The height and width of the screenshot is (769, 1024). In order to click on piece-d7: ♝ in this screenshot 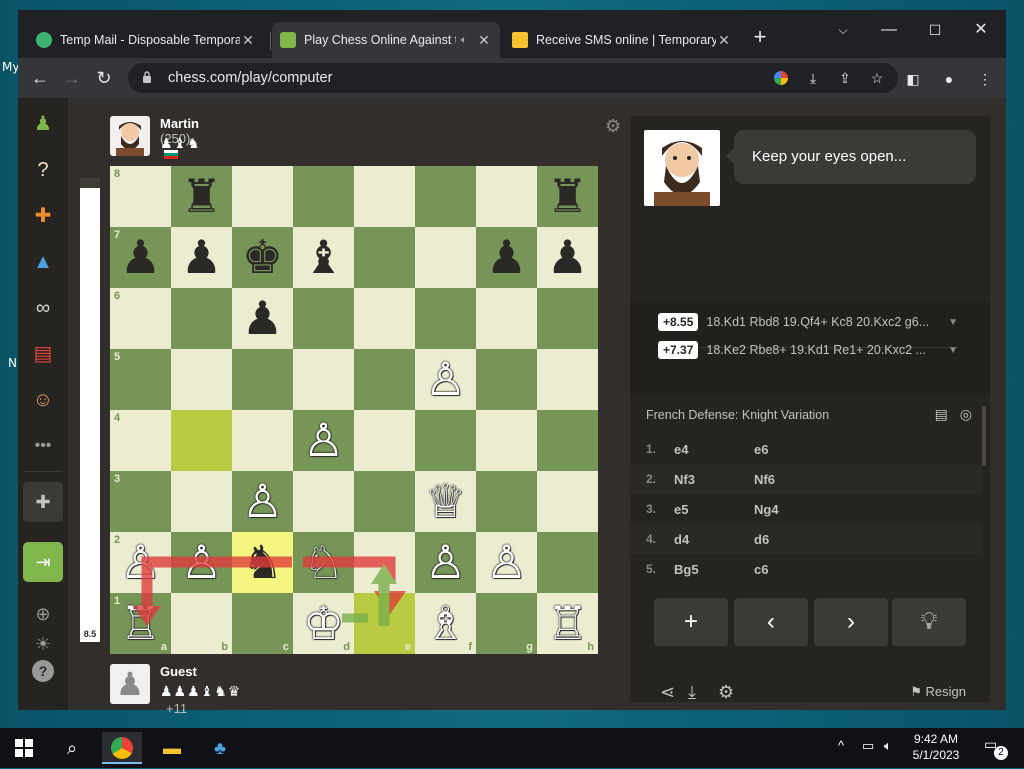, I will do `click(323, 257)`.